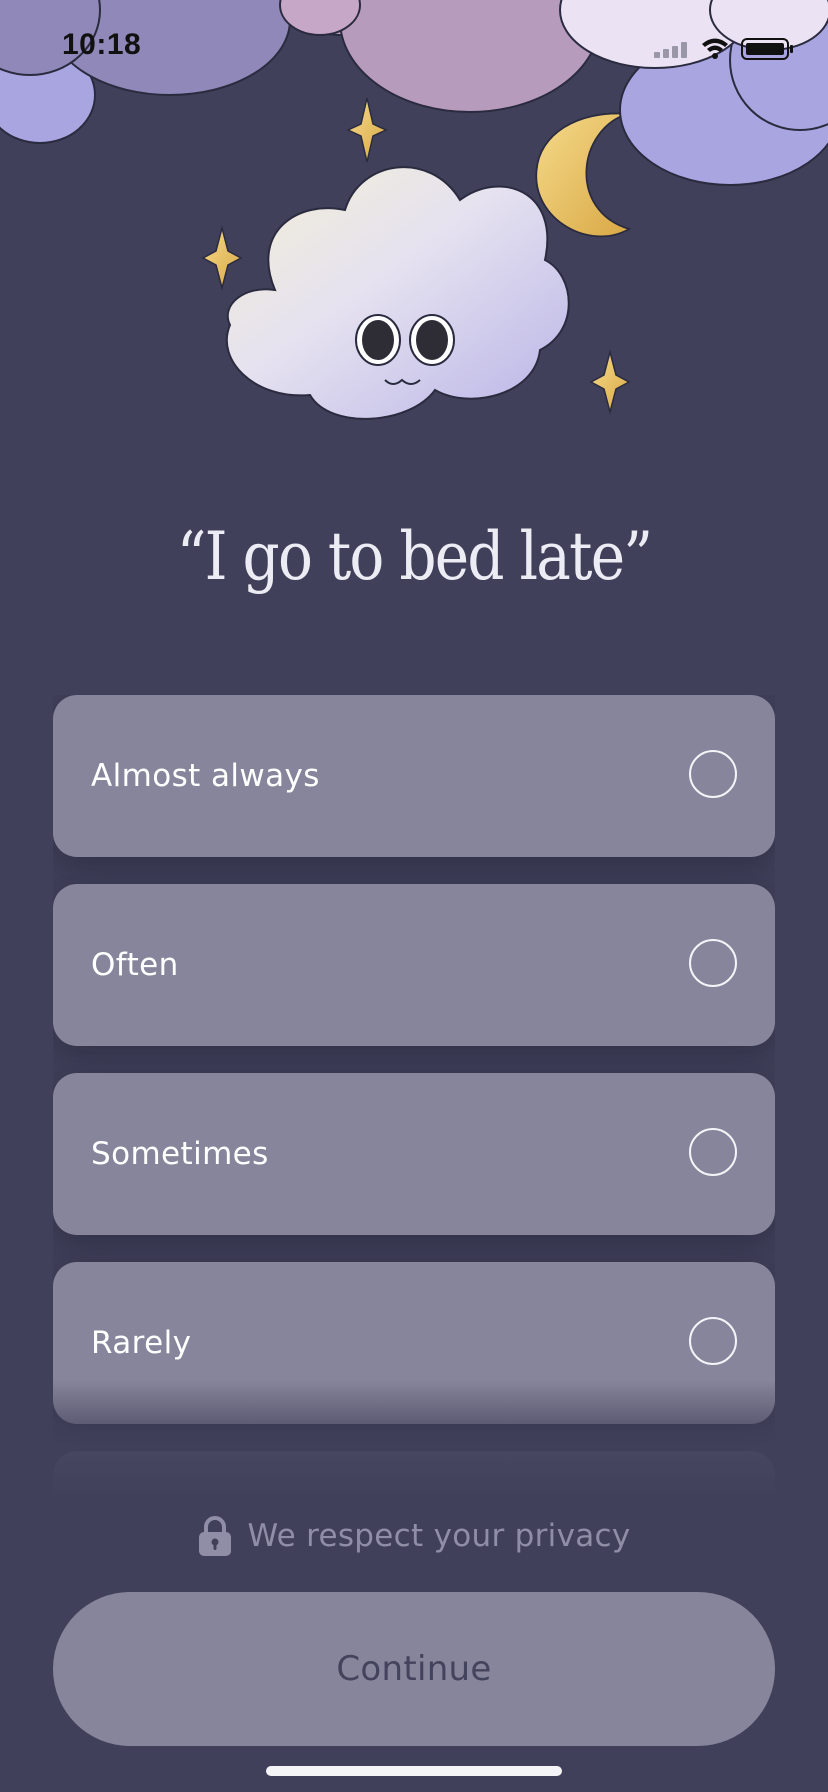 The height and width of the screenshot is (1792, 828). I want to click on cloud-character, so click(397, 293).